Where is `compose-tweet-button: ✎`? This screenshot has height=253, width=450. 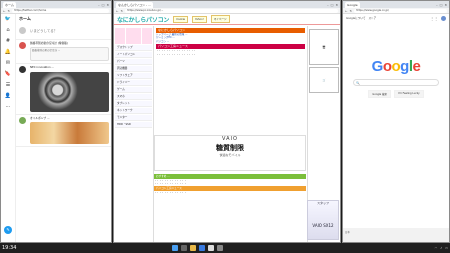
compose-tweet-button: ✎ is located at coordinates (8, 230).